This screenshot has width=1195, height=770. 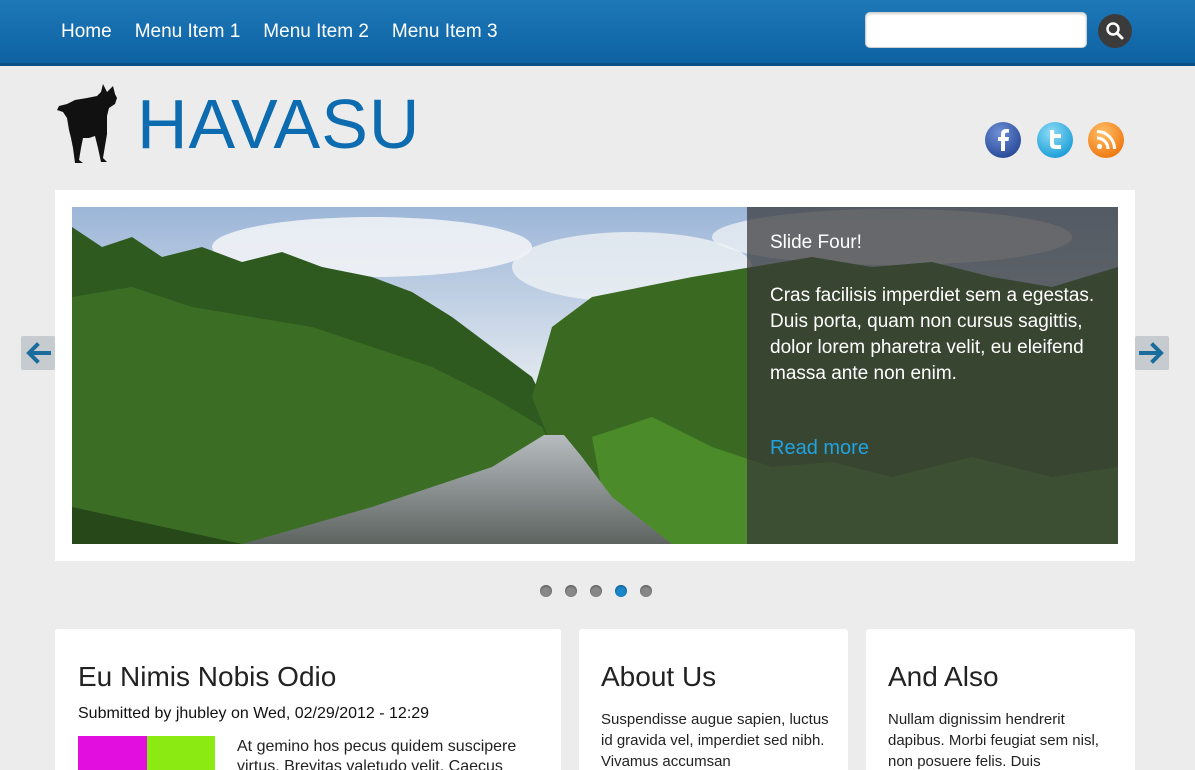 I want to click on facebook-icon, so click(x=1003, y=140).